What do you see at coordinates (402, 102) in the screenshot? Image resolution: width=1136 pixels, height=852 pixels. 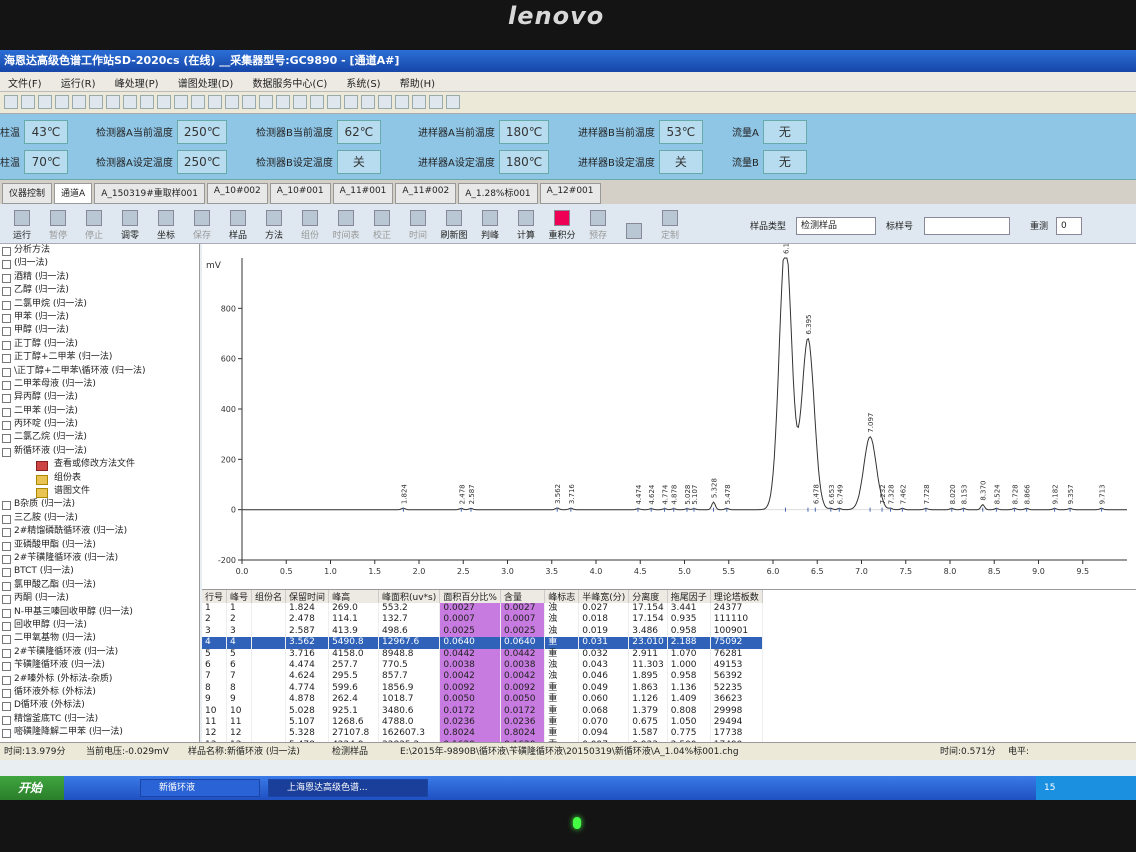 I see `baseline-icon` at bounding box center [402, 102].